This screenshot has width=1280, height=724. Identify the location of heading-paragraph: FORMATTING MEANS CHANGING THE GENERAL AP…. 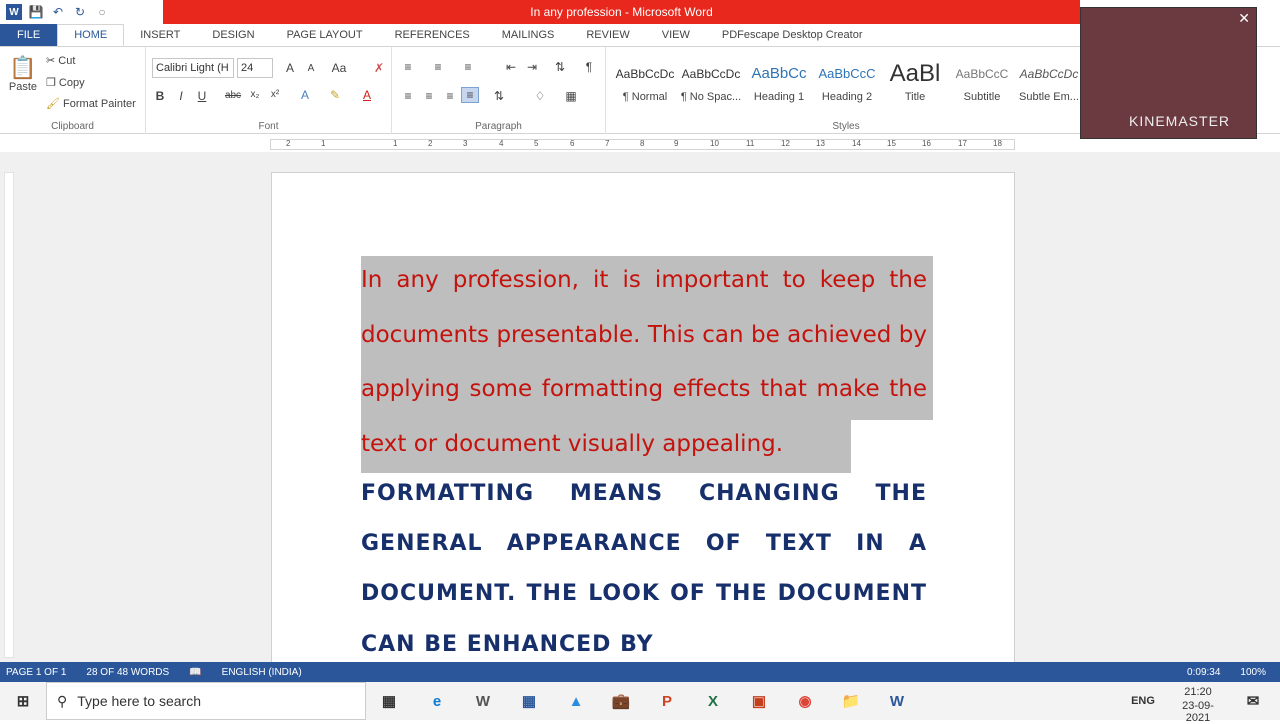
(644, 569).